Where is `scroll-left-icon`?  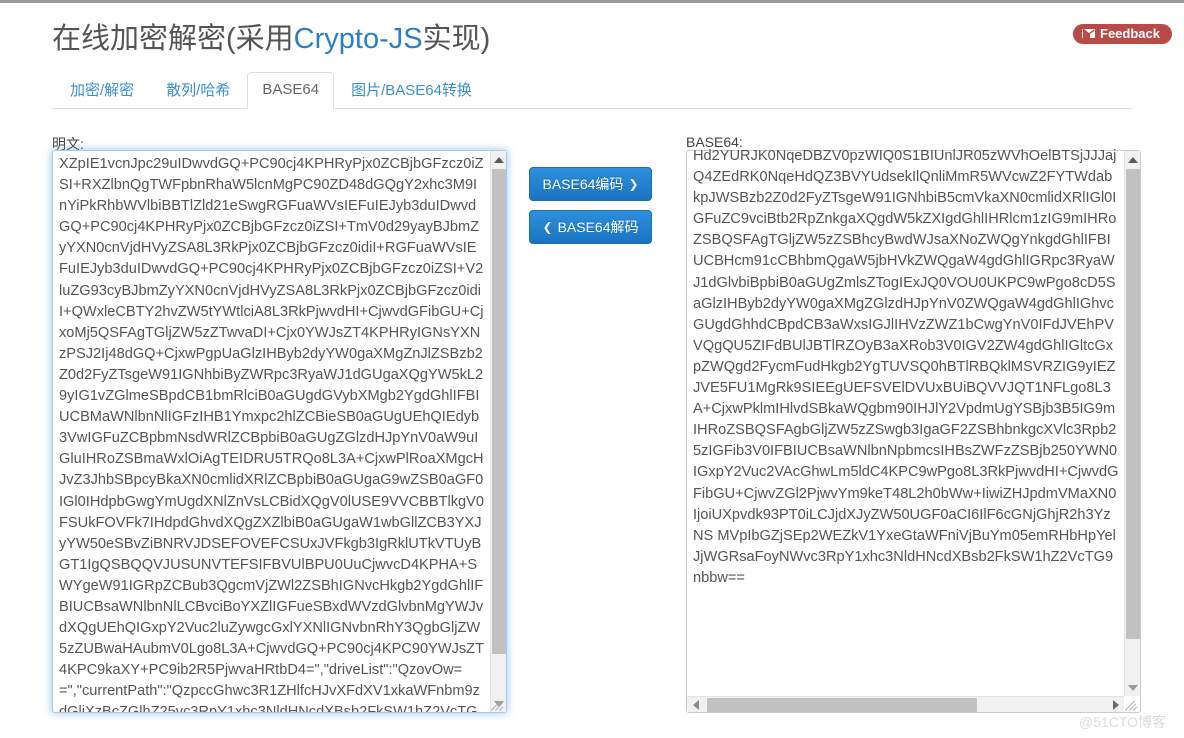 scroll-left-icon is located at coordinates (695, 705).